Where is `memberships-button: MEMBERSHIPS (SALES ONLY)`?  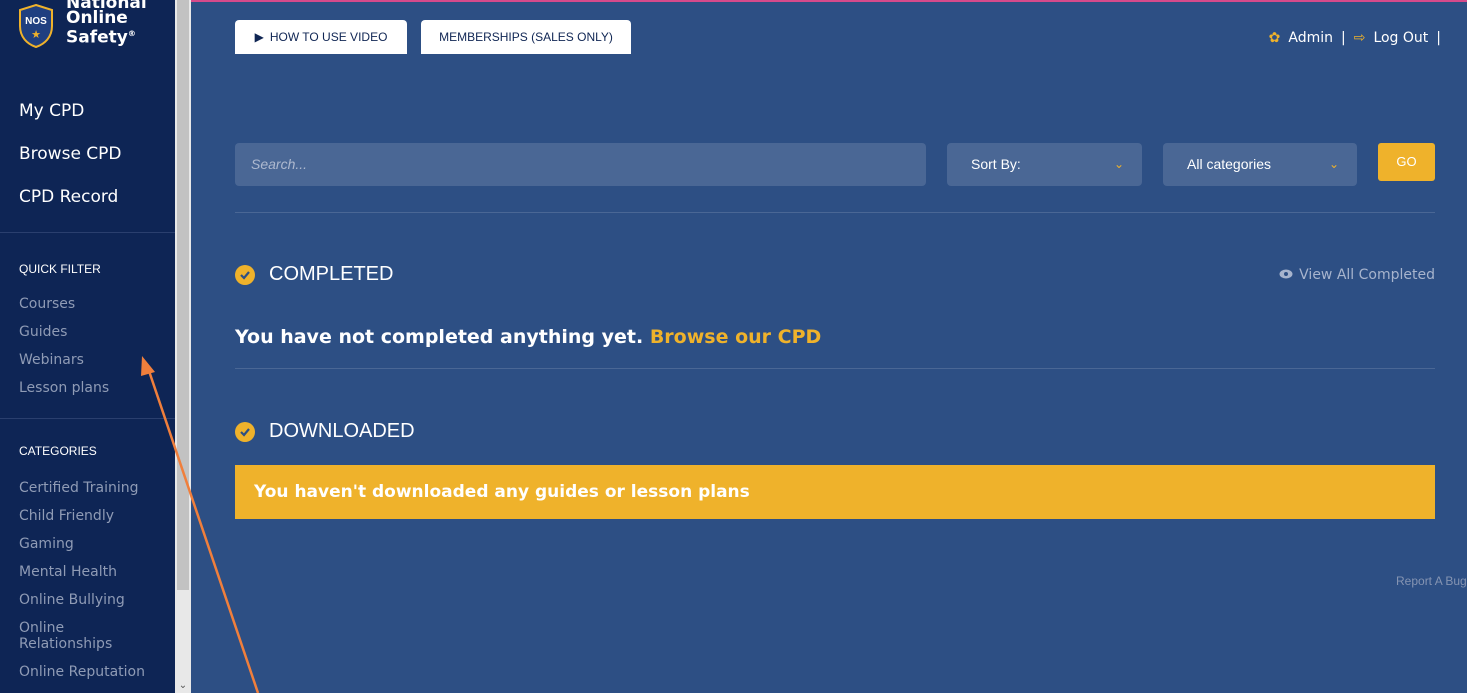
memberships-button: MEMBERSHIPS (SALES ONLY) is located at coordinates (526, 37).